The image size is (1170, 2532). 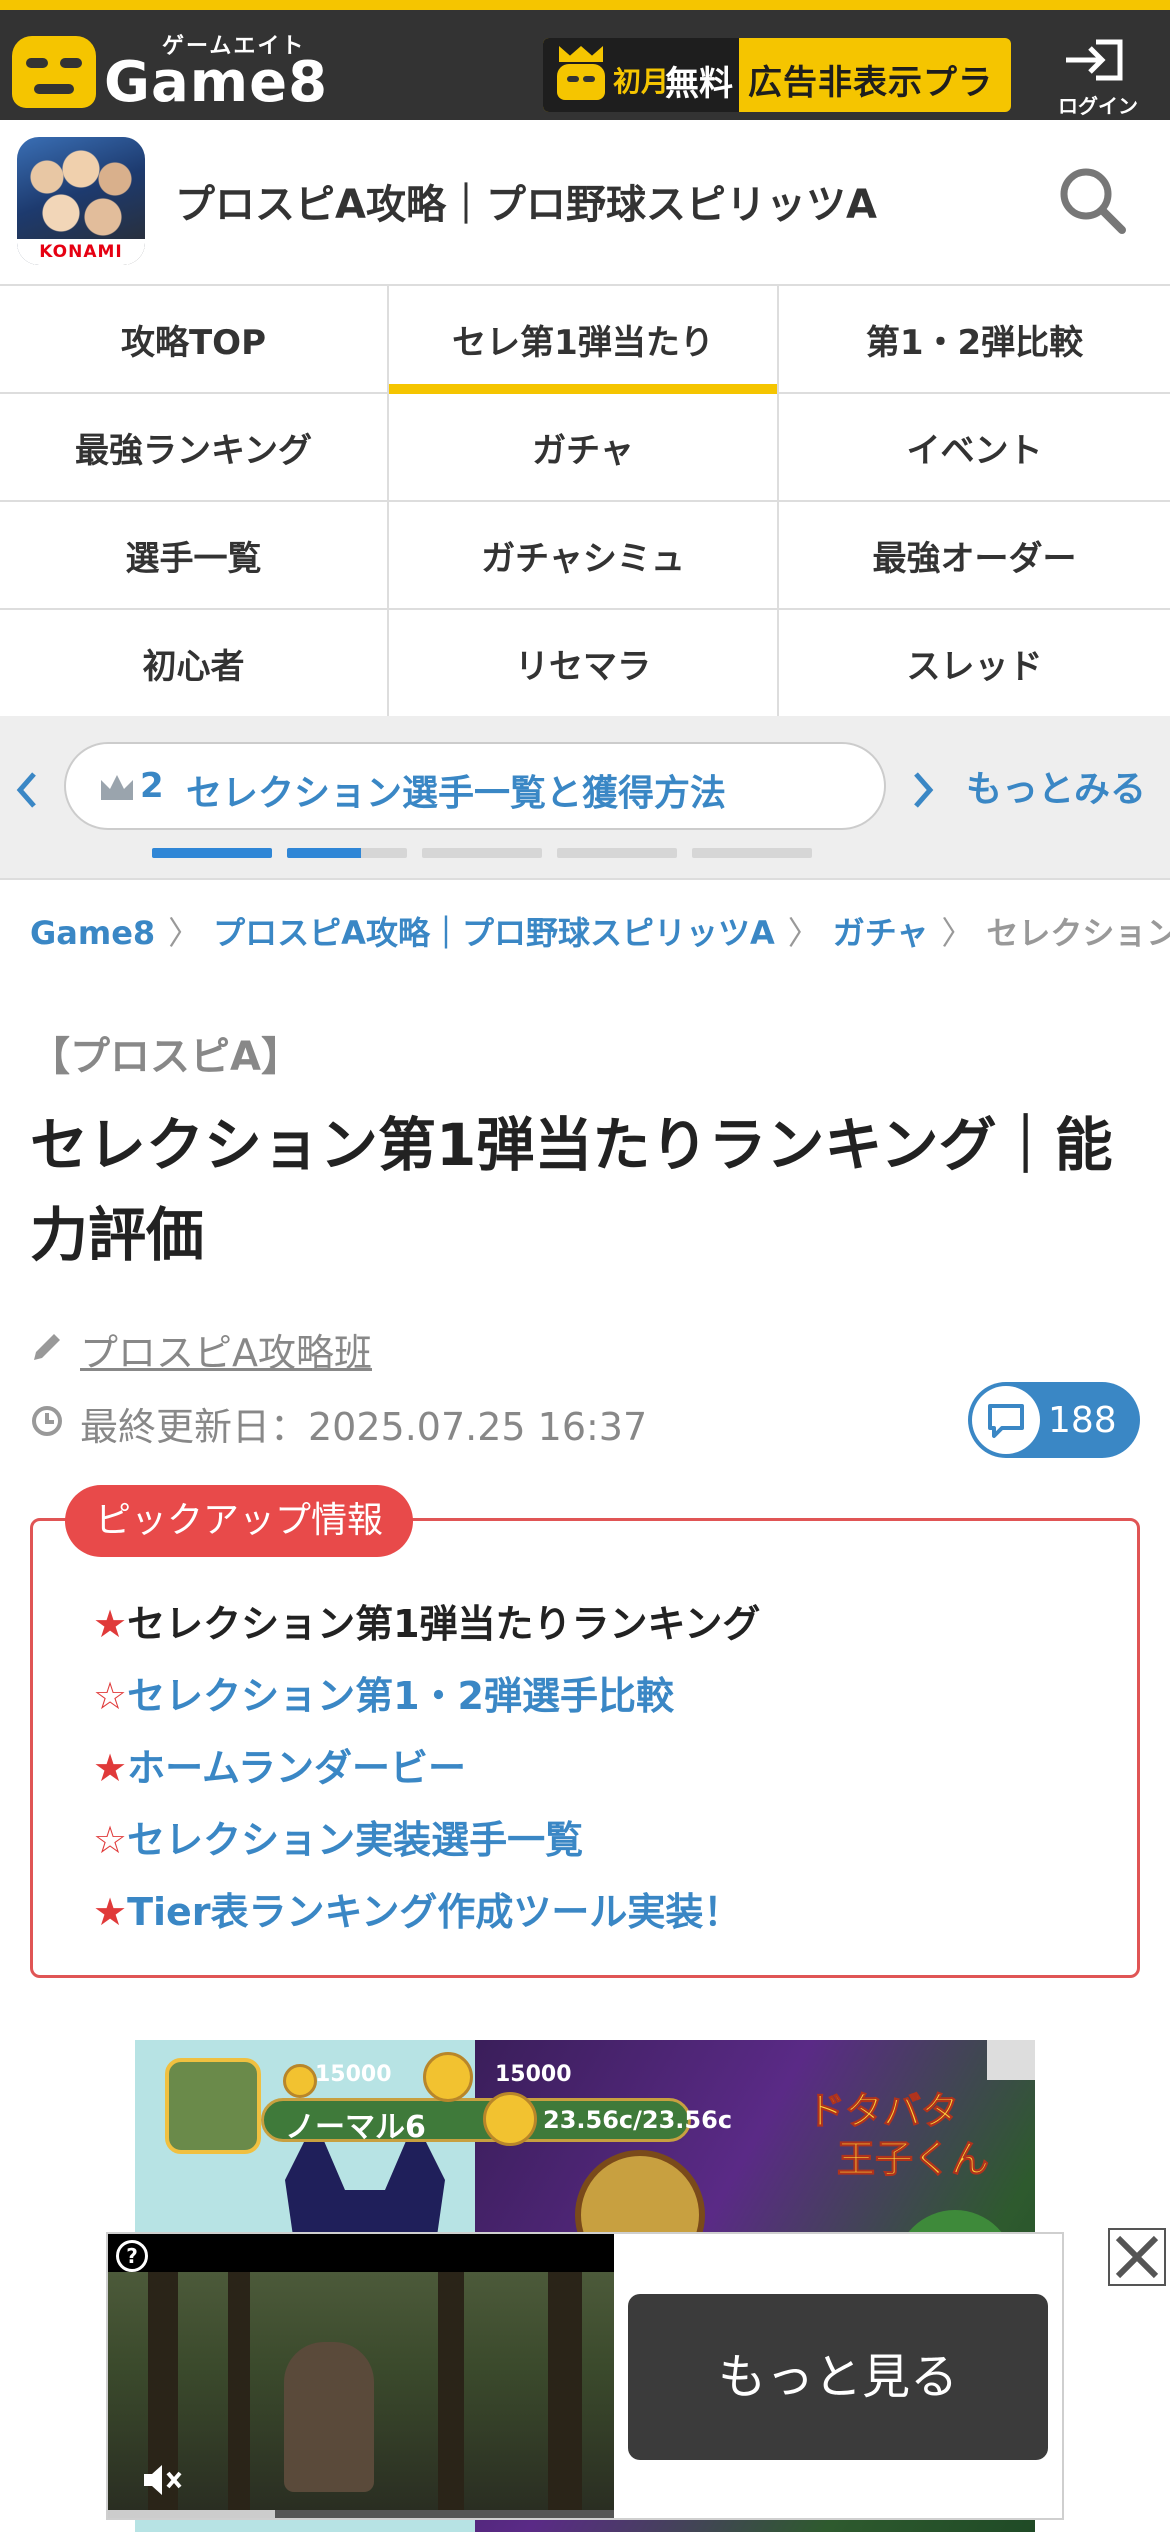 I want to click on comment-button: 188, so click(x=1054, y=1420).